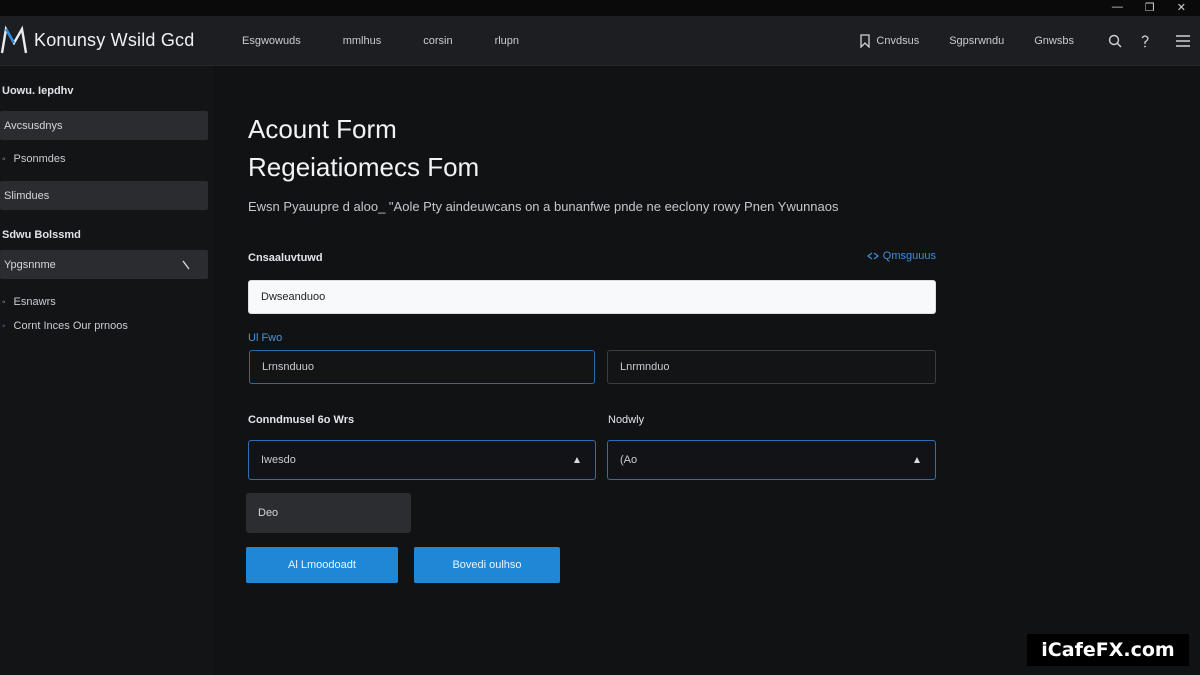  Describe the element at coordinates (437, 41) in the screenshot. I see `nav-item-3: corsin` at that location.